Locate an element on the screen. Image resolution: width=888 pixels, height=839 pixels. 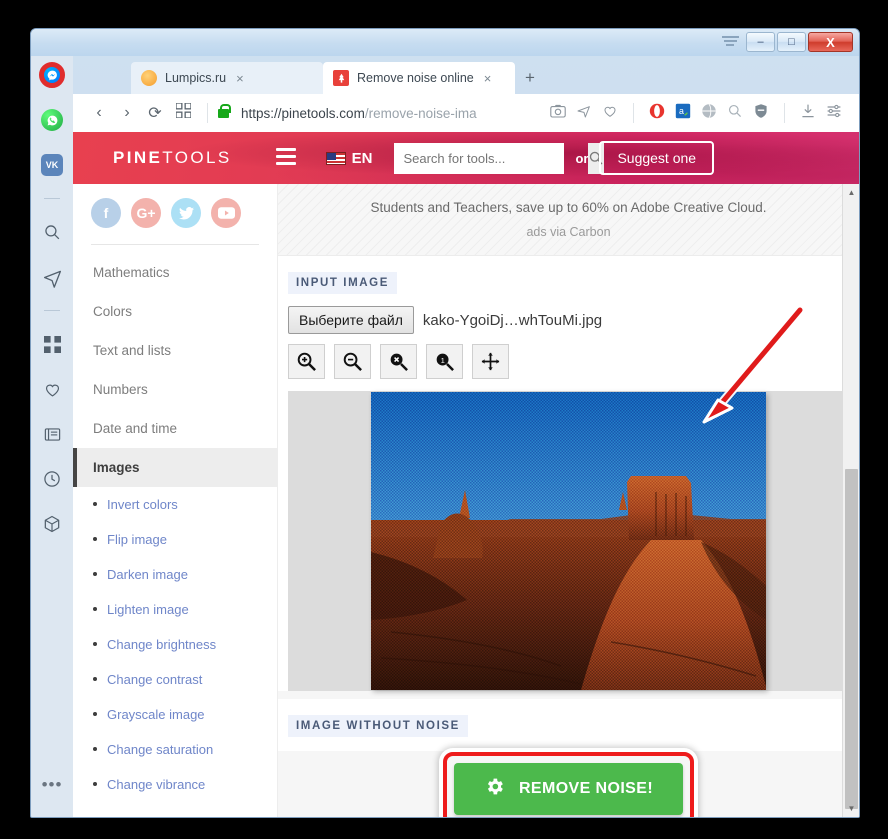
pan-move-button is located at coordinates (490, 361).